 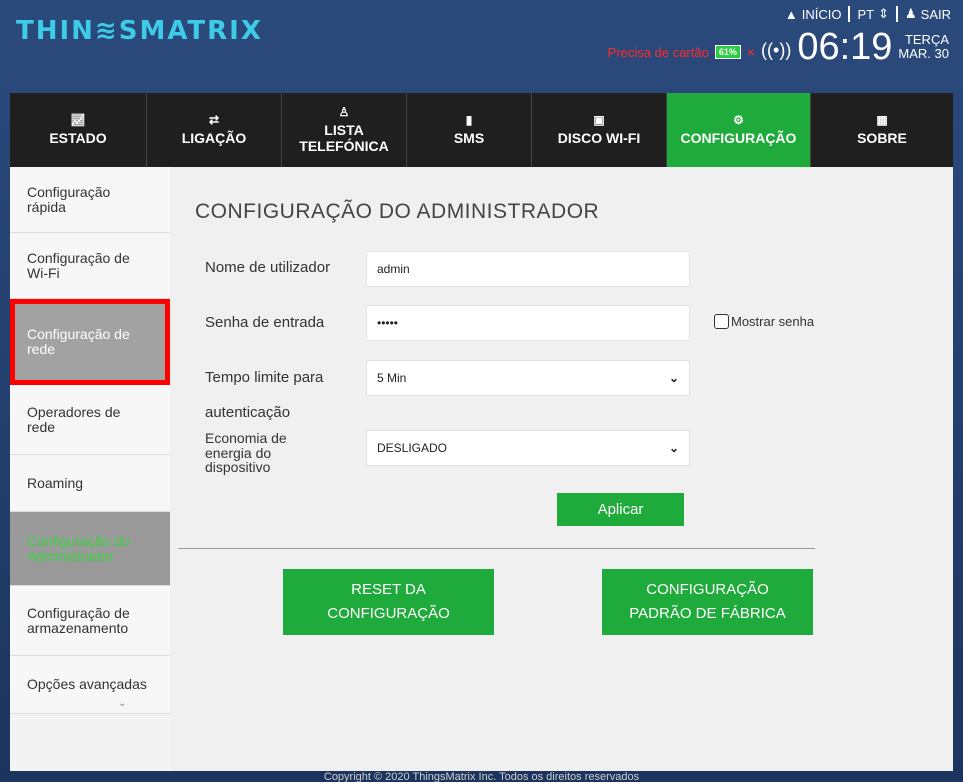 What do you see at coordinates (599, 137) in the screenshot?
I see `nav-label: DISCO WI-FI` at bounding box center [599, 137].